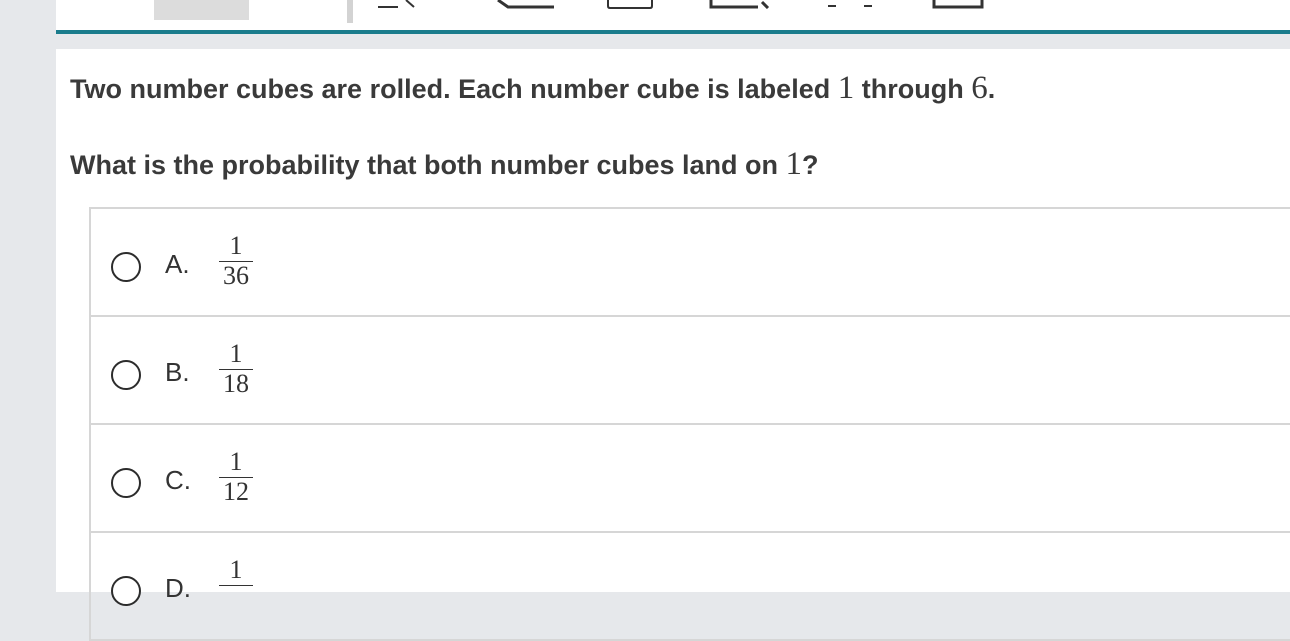 The width and height of the screenshot is (1290, 641). Describe the element at coordinates (645, 15) in the screenshot. I see `toolbar` at that location.